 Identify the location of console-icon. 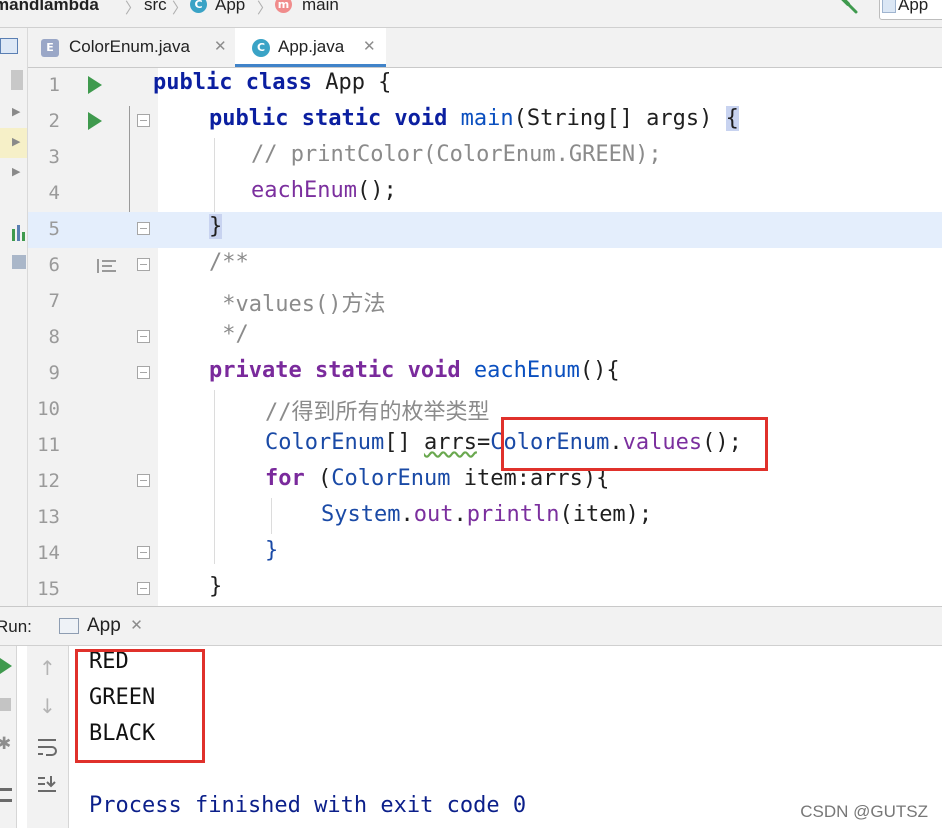
(69, 626).